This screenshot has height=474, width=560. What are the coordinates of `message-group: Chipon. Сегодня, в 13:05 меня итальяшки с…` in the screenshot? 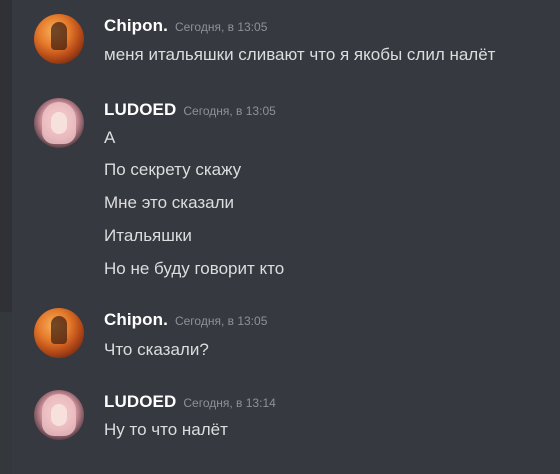 It's located at (294, 42).